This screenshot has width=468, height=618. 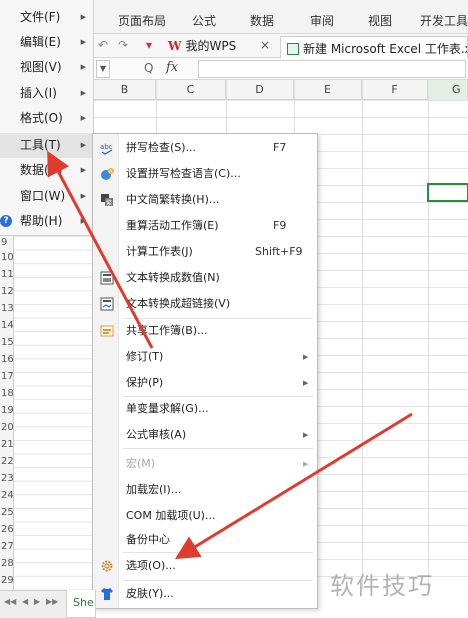 I want to click on column-header-d: D, so click(x=260, y=90).